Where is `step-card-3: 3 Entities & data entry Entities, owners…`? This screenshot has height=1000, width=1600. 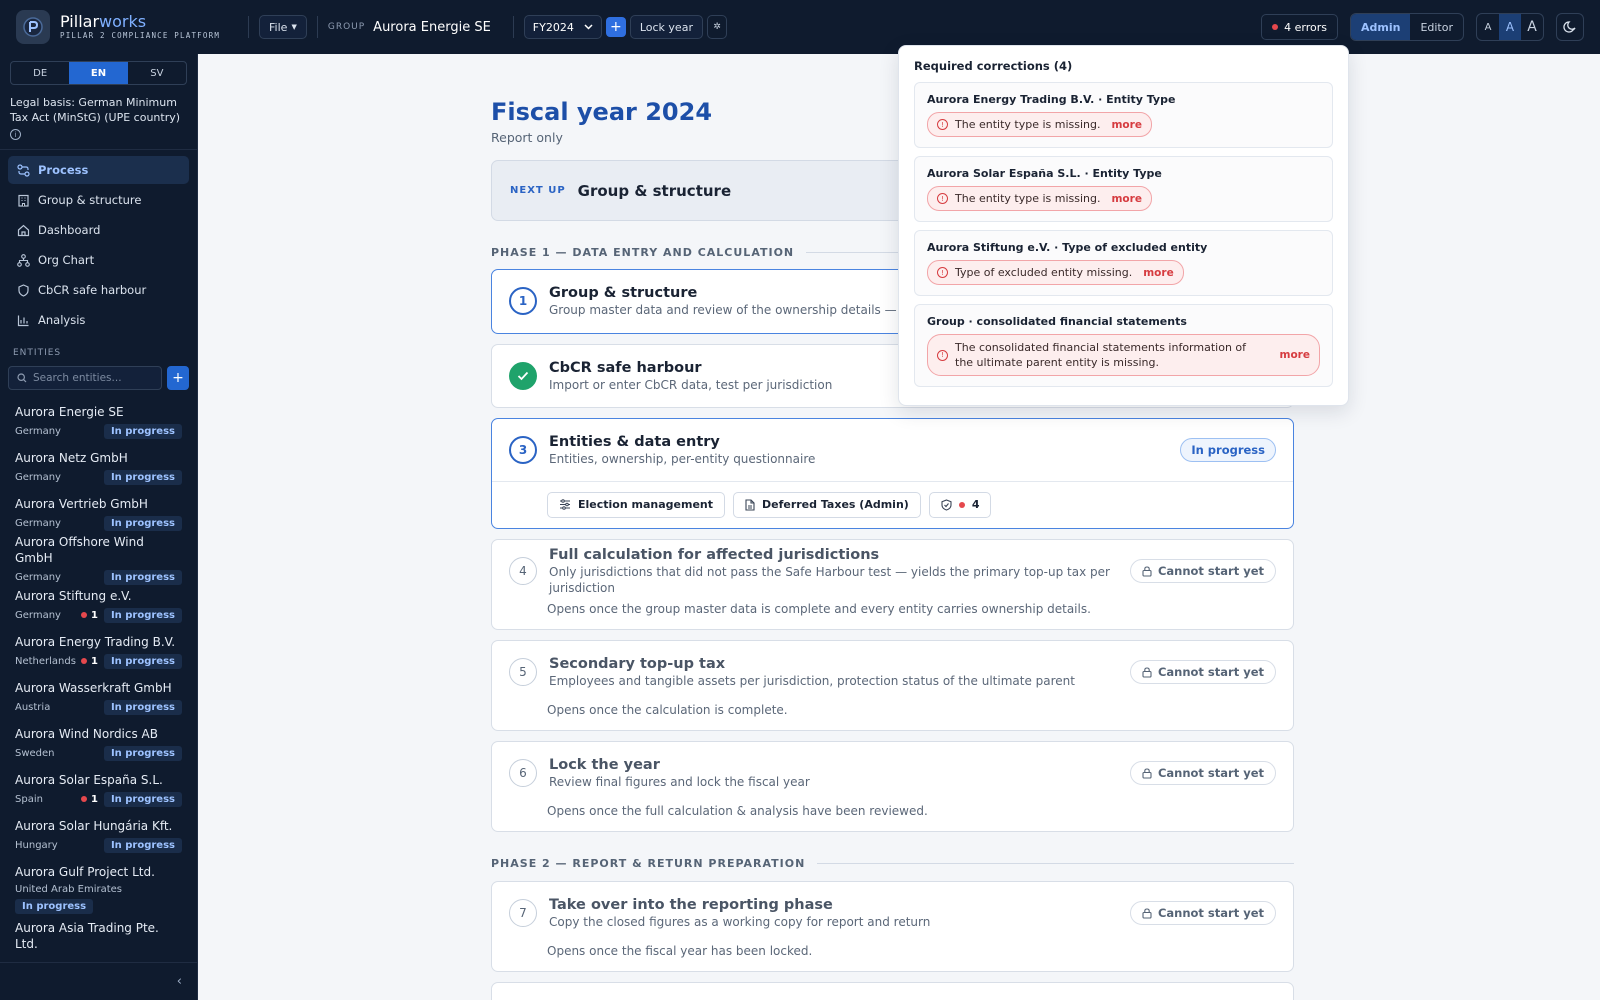 step-card-3: 3 Entities & data entry Entities, owners… is located at coordinates (892, 473).